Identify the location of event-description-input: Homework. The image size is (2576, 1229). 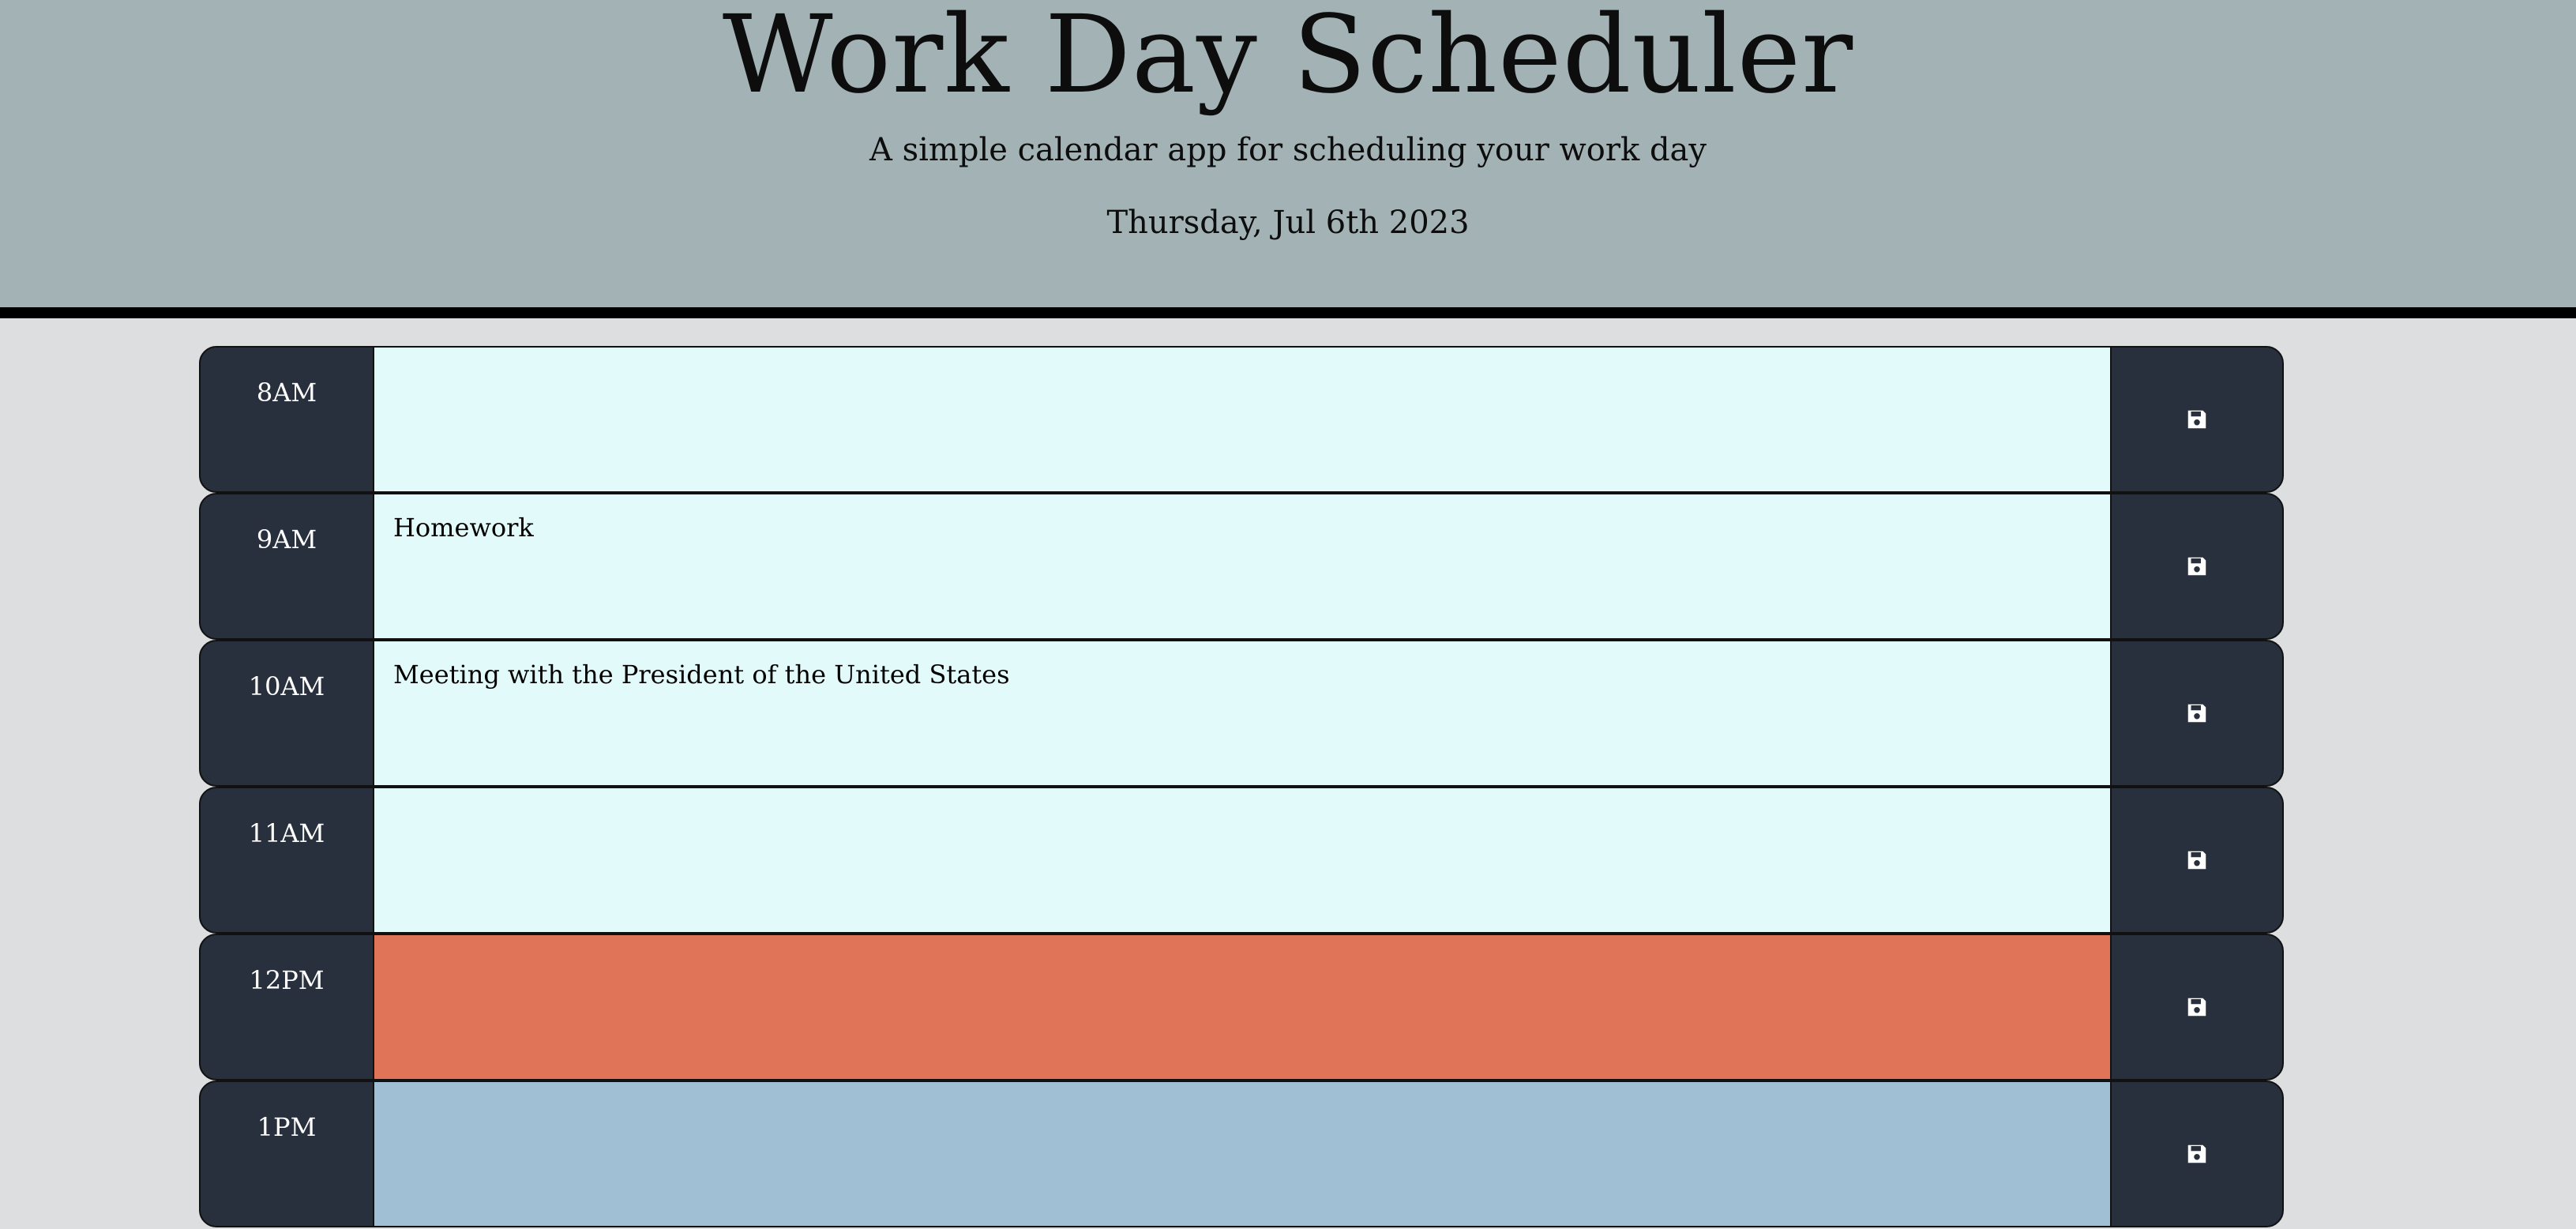
(1242, 566).